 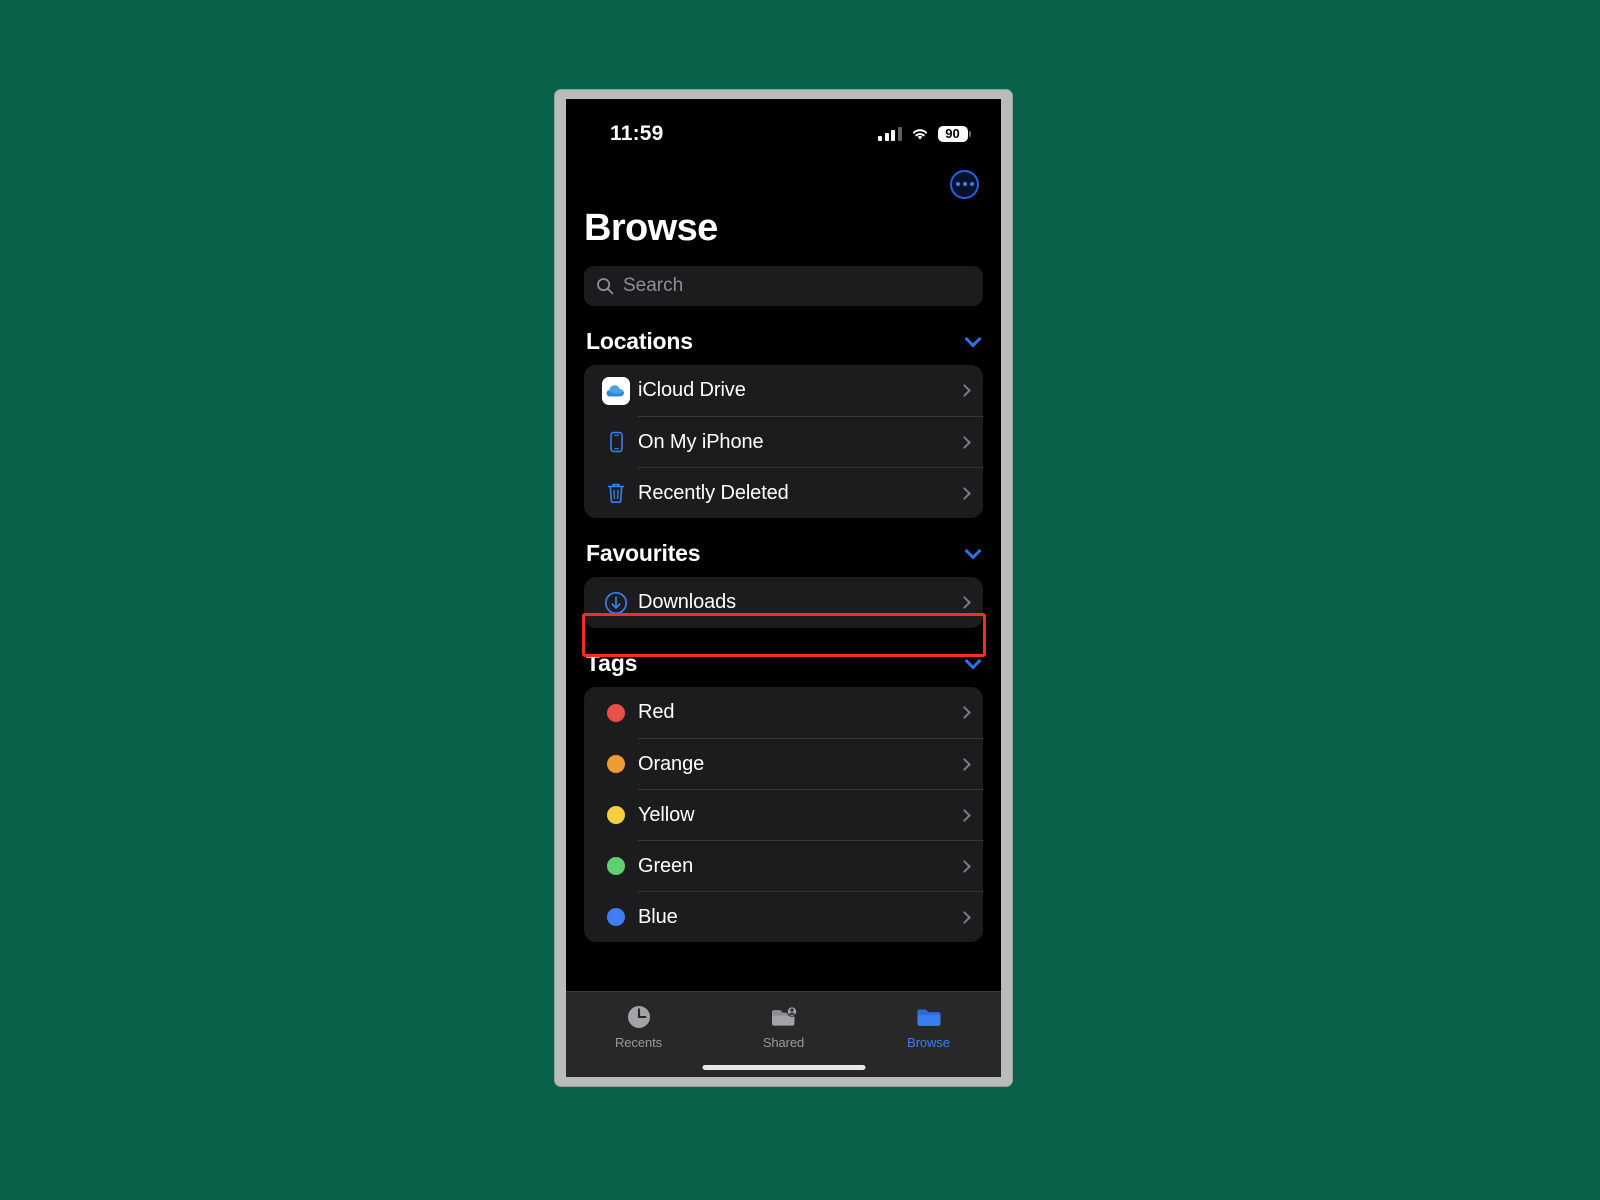 What do you see at coordinates (783, 1042) in the screenshot?
I see `tab-label-shared: Shared` at bounding box center [783, 1042].